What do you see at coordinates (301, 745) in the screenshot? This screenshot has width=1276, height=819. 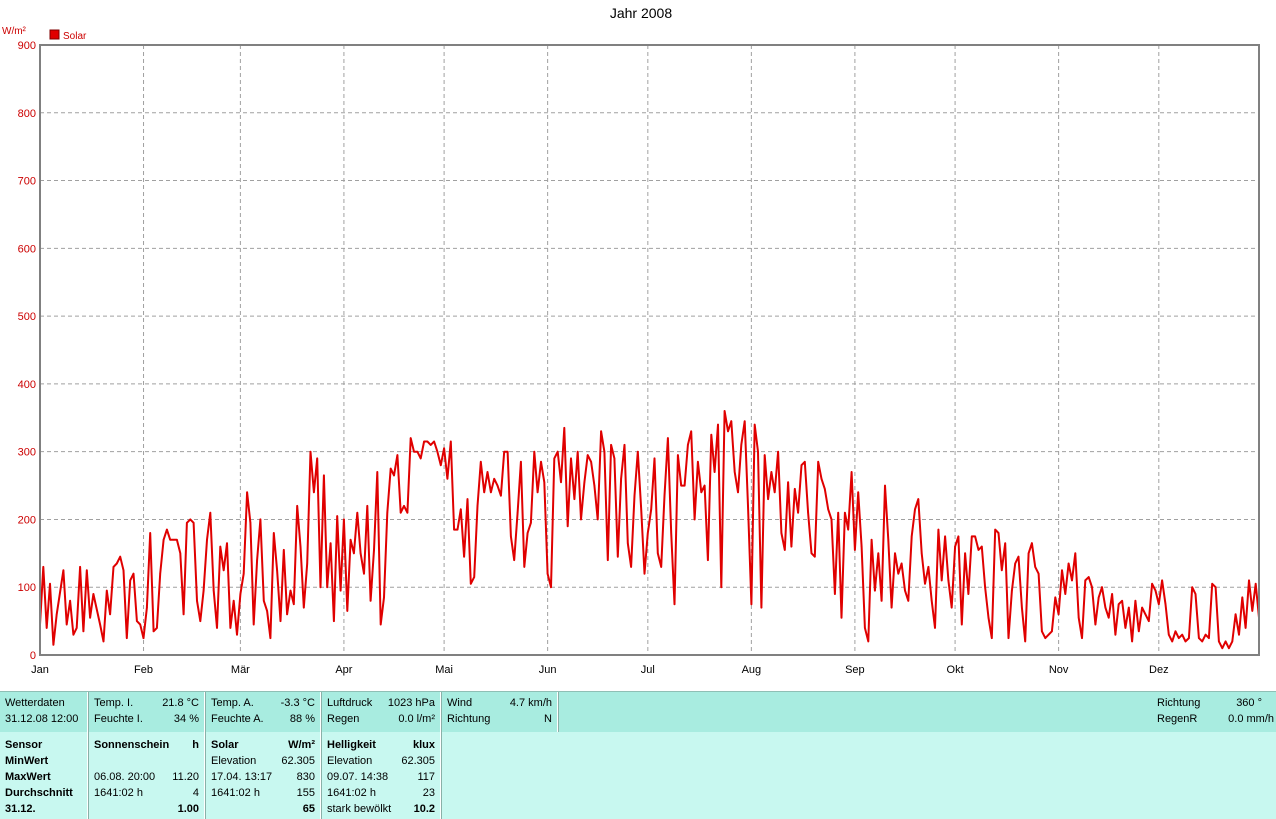 I see `solar-unit: W/m²` at bounding box center [301, 745].